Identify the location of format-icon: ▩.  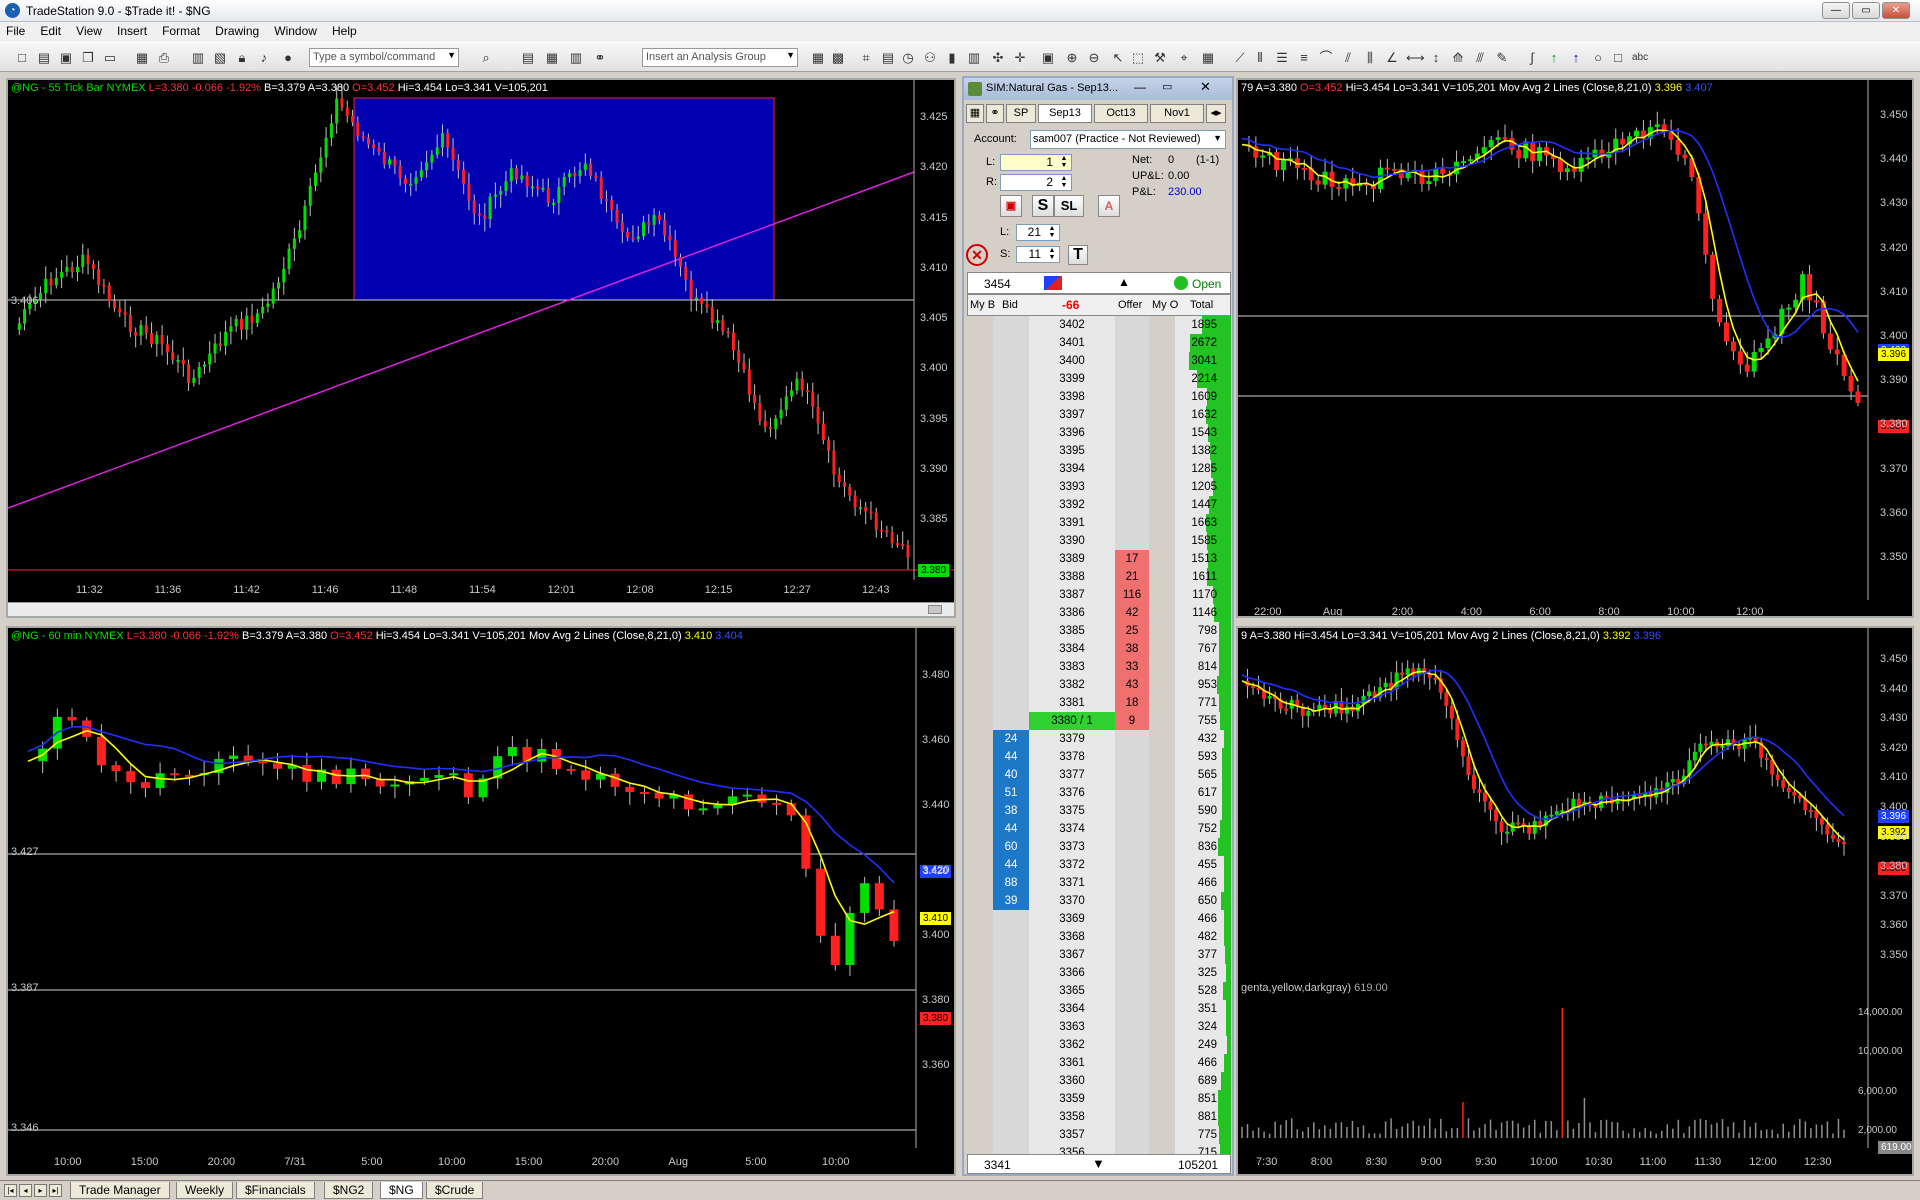
(838, 58).